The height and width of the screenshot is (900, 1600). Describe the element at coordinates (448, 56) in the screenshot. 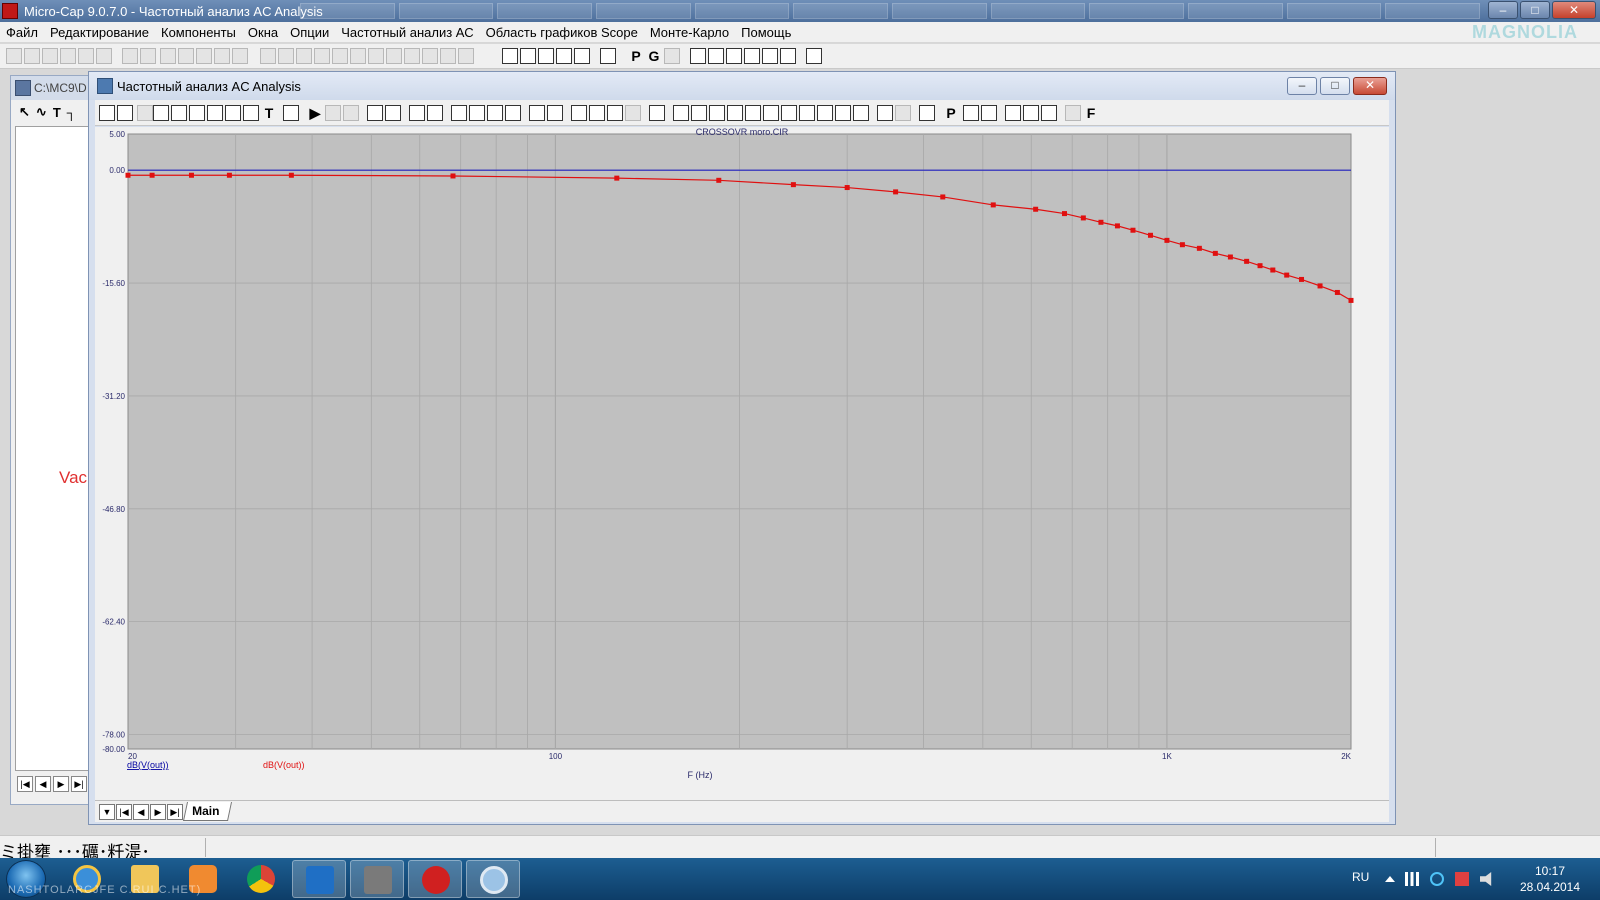

I see `node-tool-icon` at that location.